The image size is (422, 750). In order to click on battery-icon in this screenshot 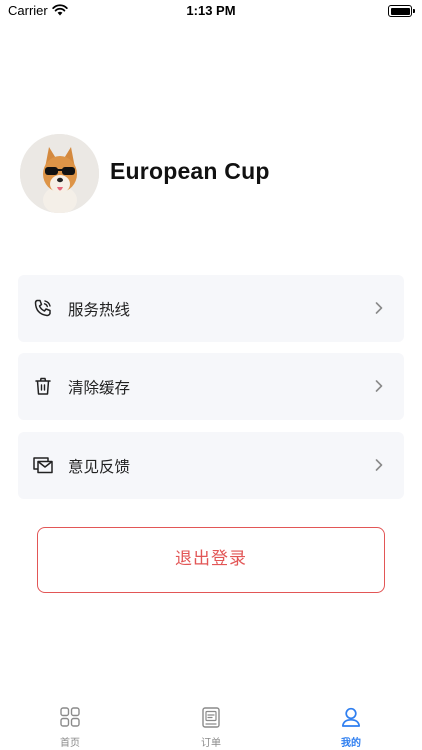, I will do `click(401, 11)`.